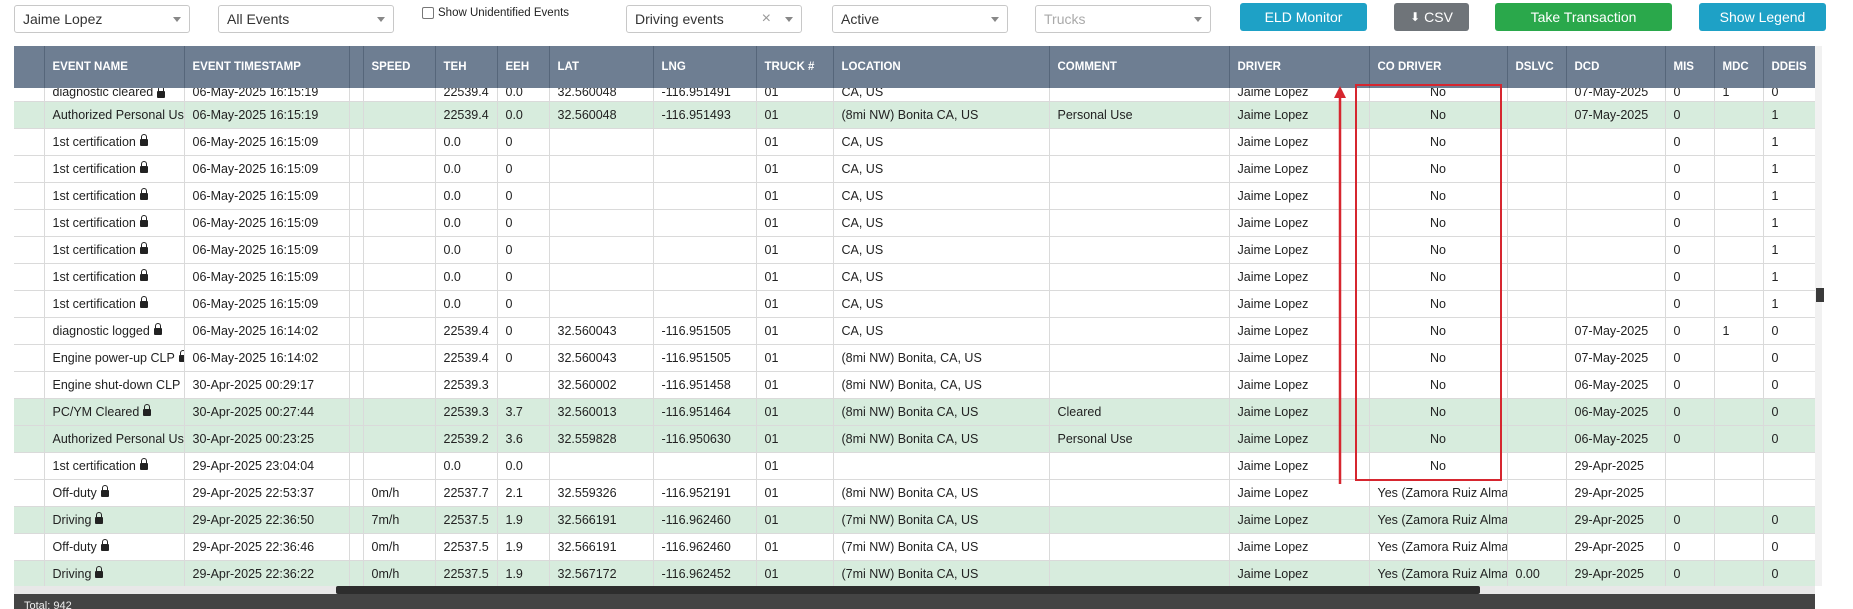  I want to click on column-header: LNG, so click(705, 67).